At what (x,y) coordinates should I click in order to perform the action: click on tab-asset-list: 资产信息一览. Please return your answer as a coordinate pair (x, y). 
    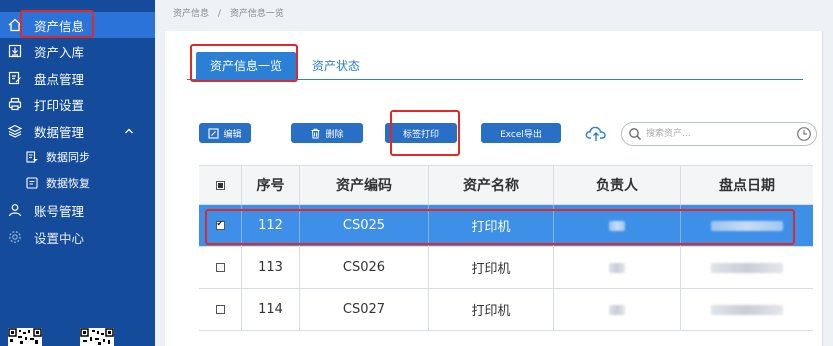
    Looking at the image, I should click on (246, 66).